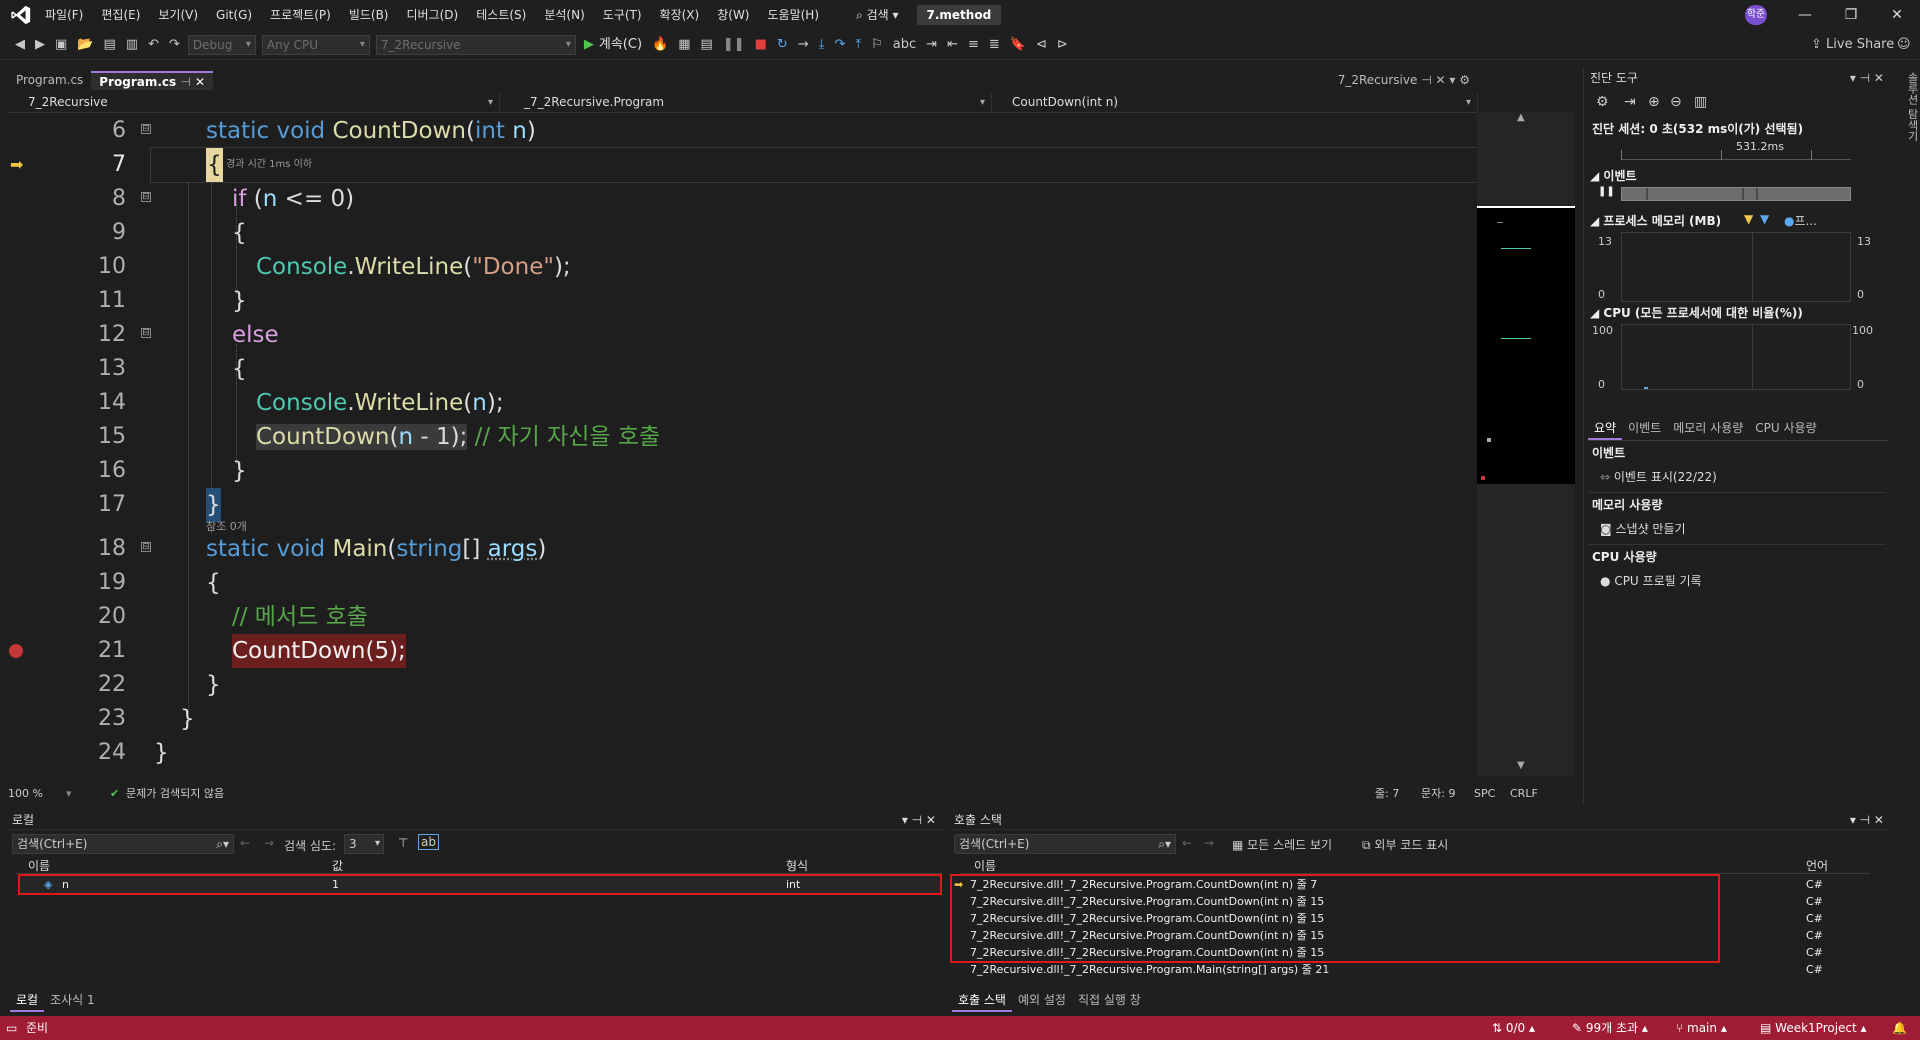 This screenshot has width=1920, height=1040. Describe the element at coordinates (1282, 844) in the screenshot. I see `show-all-threads-button: ▦ 모든 스레드 보기` at that location.